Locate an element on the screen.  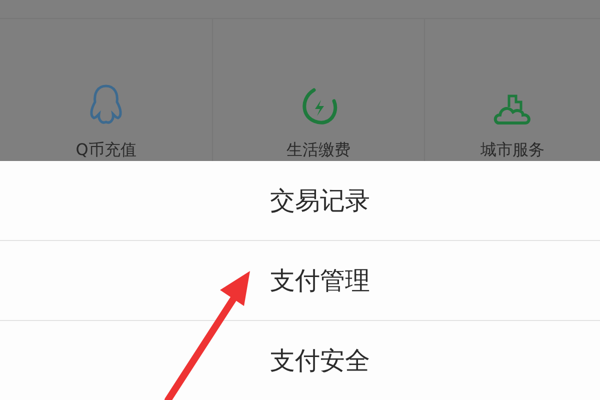
service-label: 城市服务 is located at coordinates (512, 150).